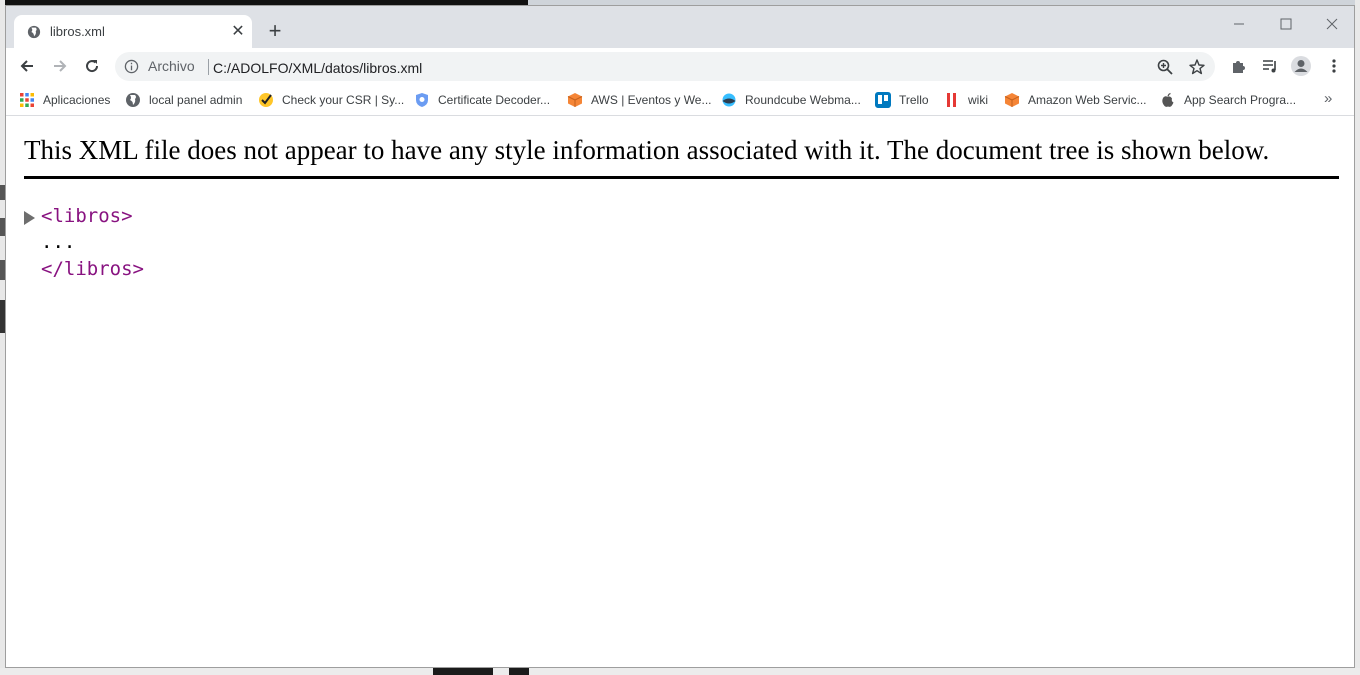  What do you see at coordinates (729, 100) in the screenshot?
I see `roundcube-icon` at bounding box center [729, 100].